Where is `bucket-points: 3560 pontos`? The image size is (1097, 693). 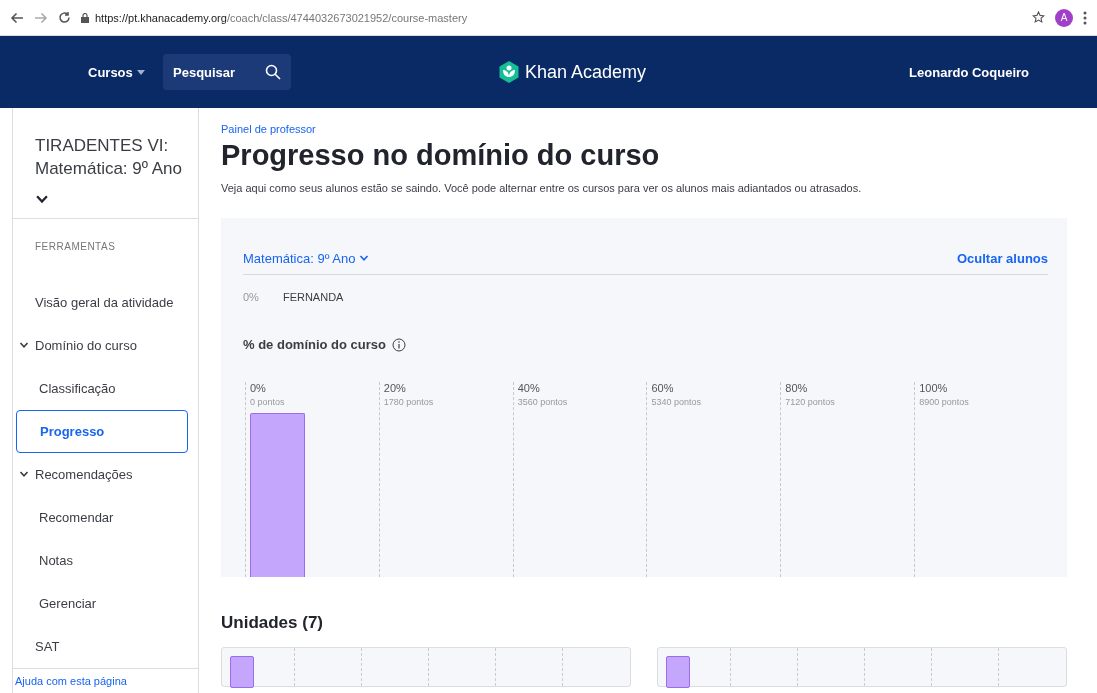
bucket-points: 3560 pontos is located at coordinates (543, 402).